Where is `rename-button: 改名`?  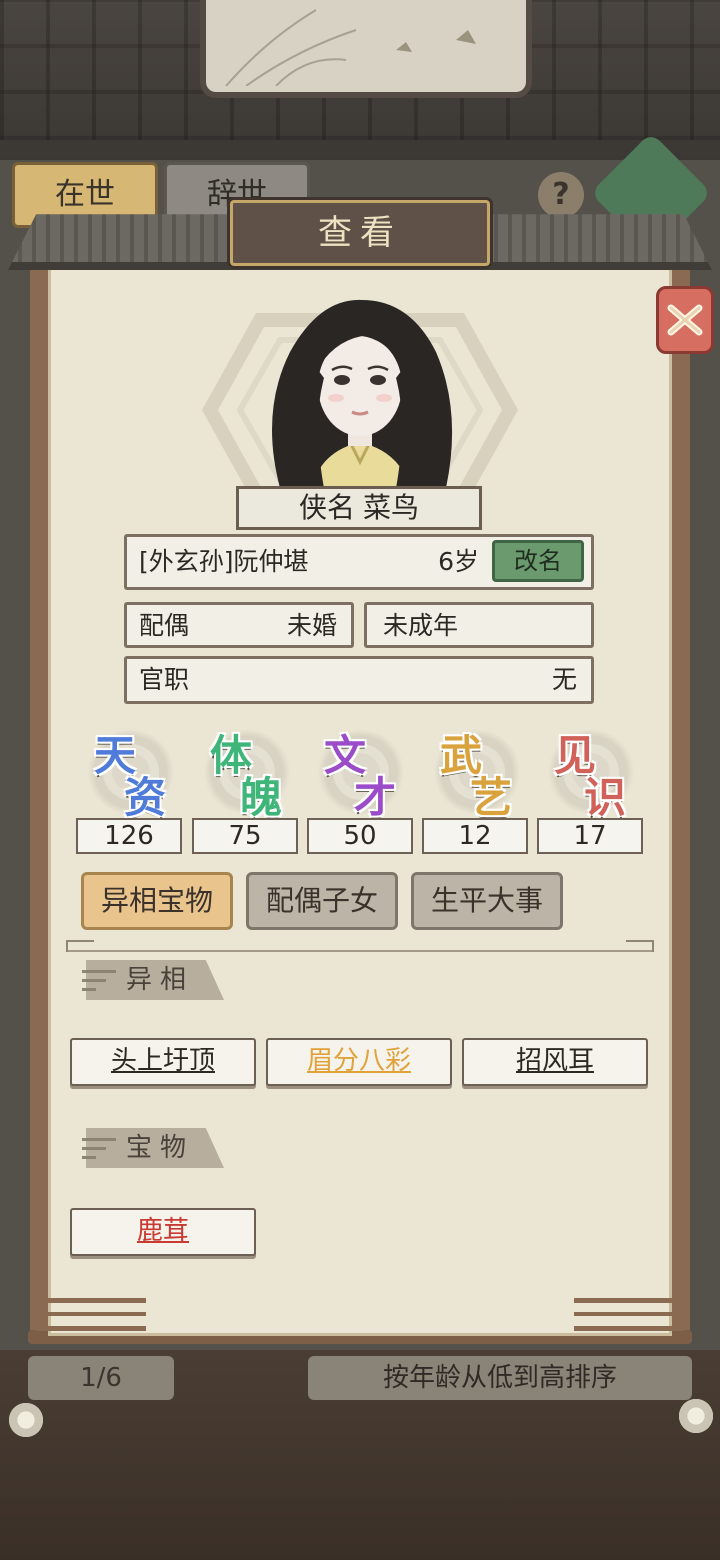 rename-button: 改名 is located at coordinates (538, 561).